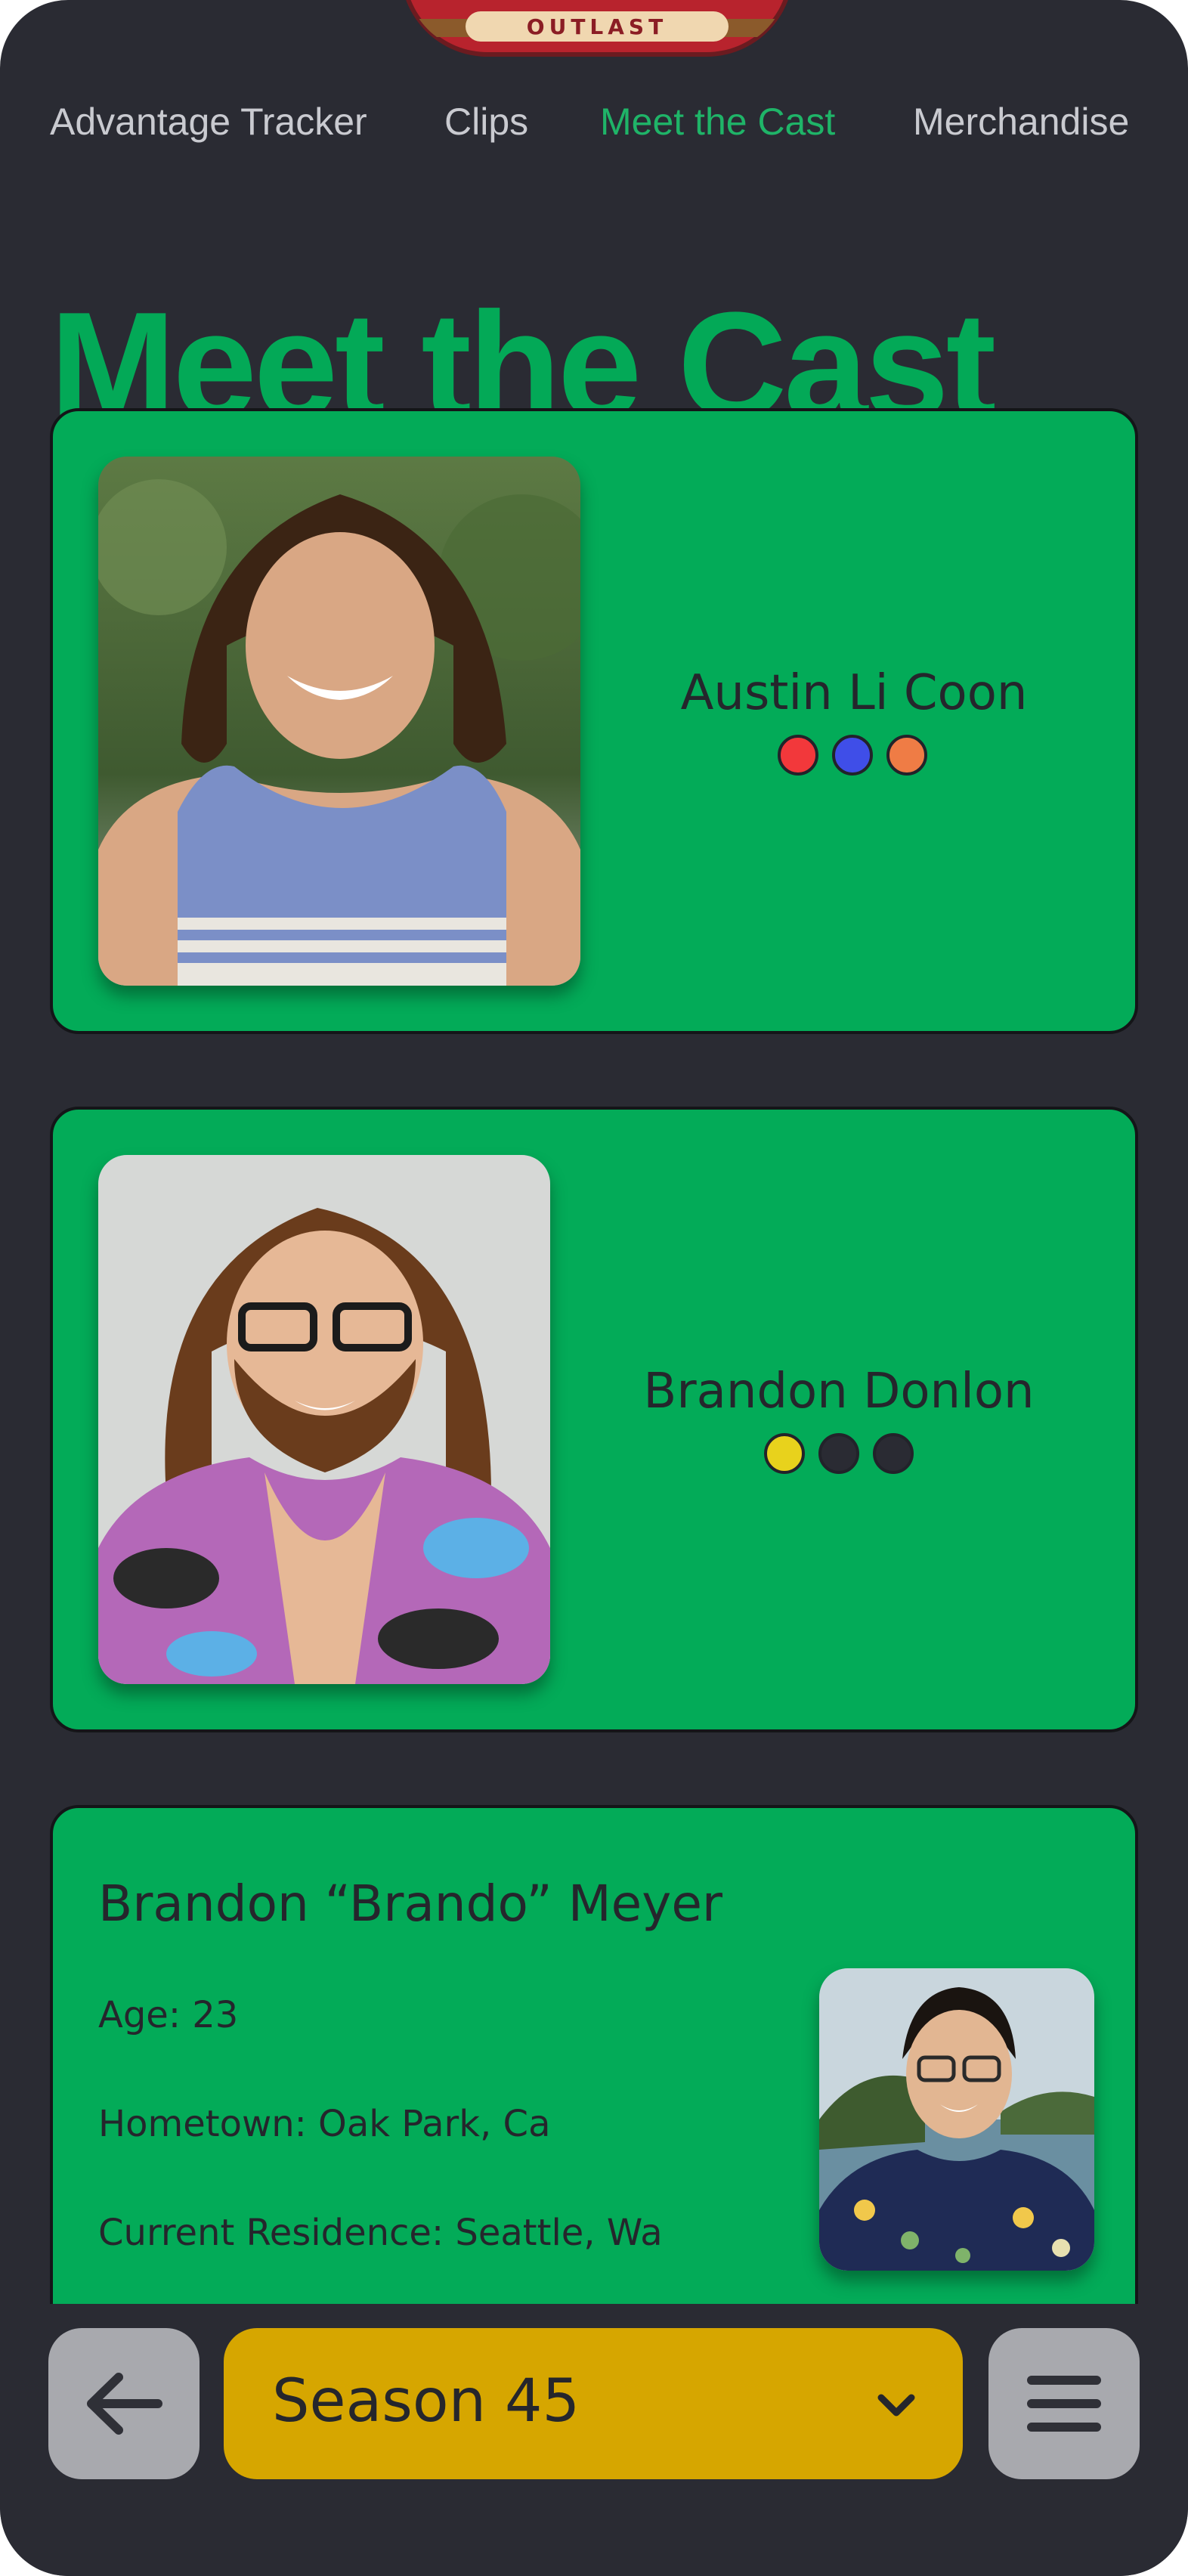  I want to click on cast-residence: Current Residence: Seattle, Wa, so click(381, 2233).